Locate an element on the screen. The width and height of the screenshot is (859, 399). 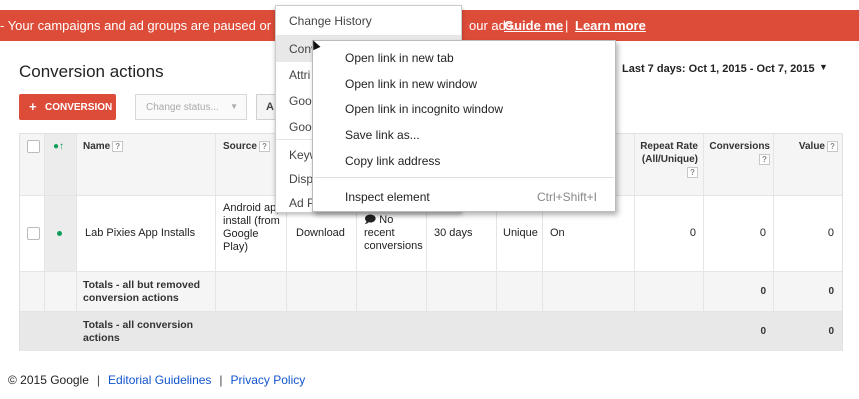
column-header-source: Source? is located at coordinates (246, 146).